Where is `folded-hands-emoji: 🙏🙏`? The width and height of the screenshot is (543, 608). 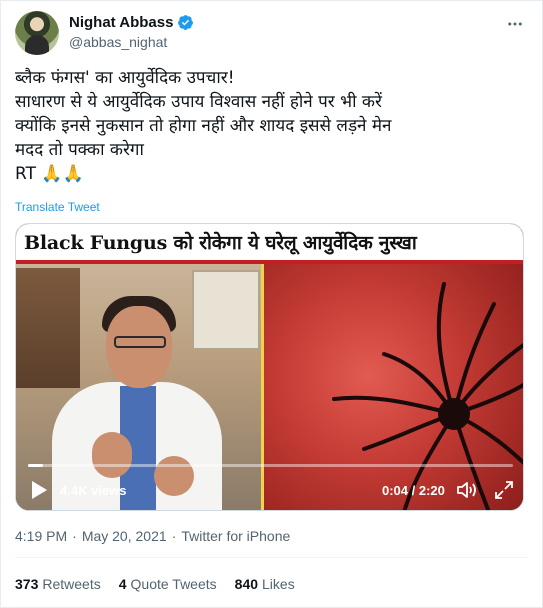 folded-hands-emoji: 🙏🙏 is located at coordinates (62, 174).